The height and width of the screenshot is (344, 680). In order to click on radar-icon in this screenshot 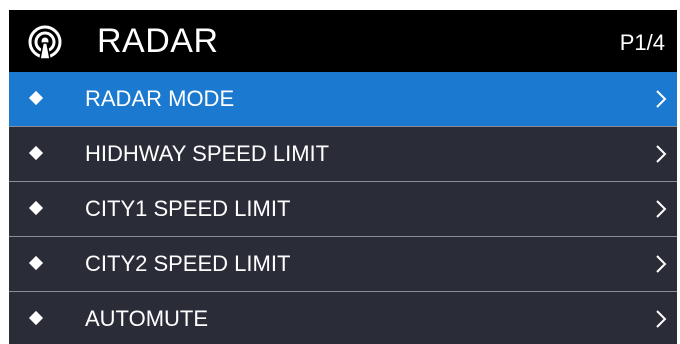, I will do `click(45, 42)`.